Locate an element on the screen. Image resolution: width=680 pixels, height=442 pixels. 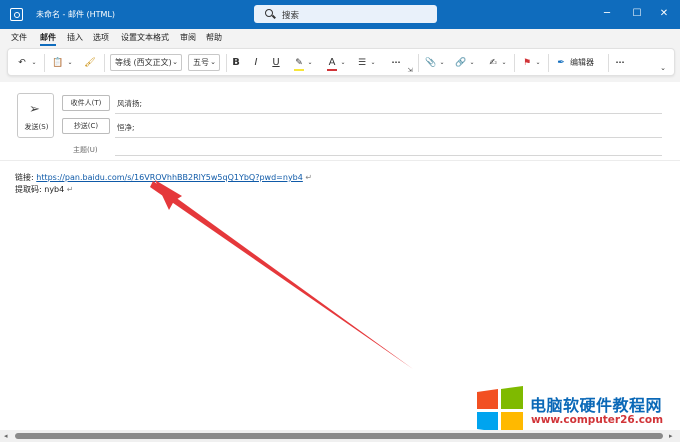
to-button: 收件人(T) is located at coordinates (86, 103).